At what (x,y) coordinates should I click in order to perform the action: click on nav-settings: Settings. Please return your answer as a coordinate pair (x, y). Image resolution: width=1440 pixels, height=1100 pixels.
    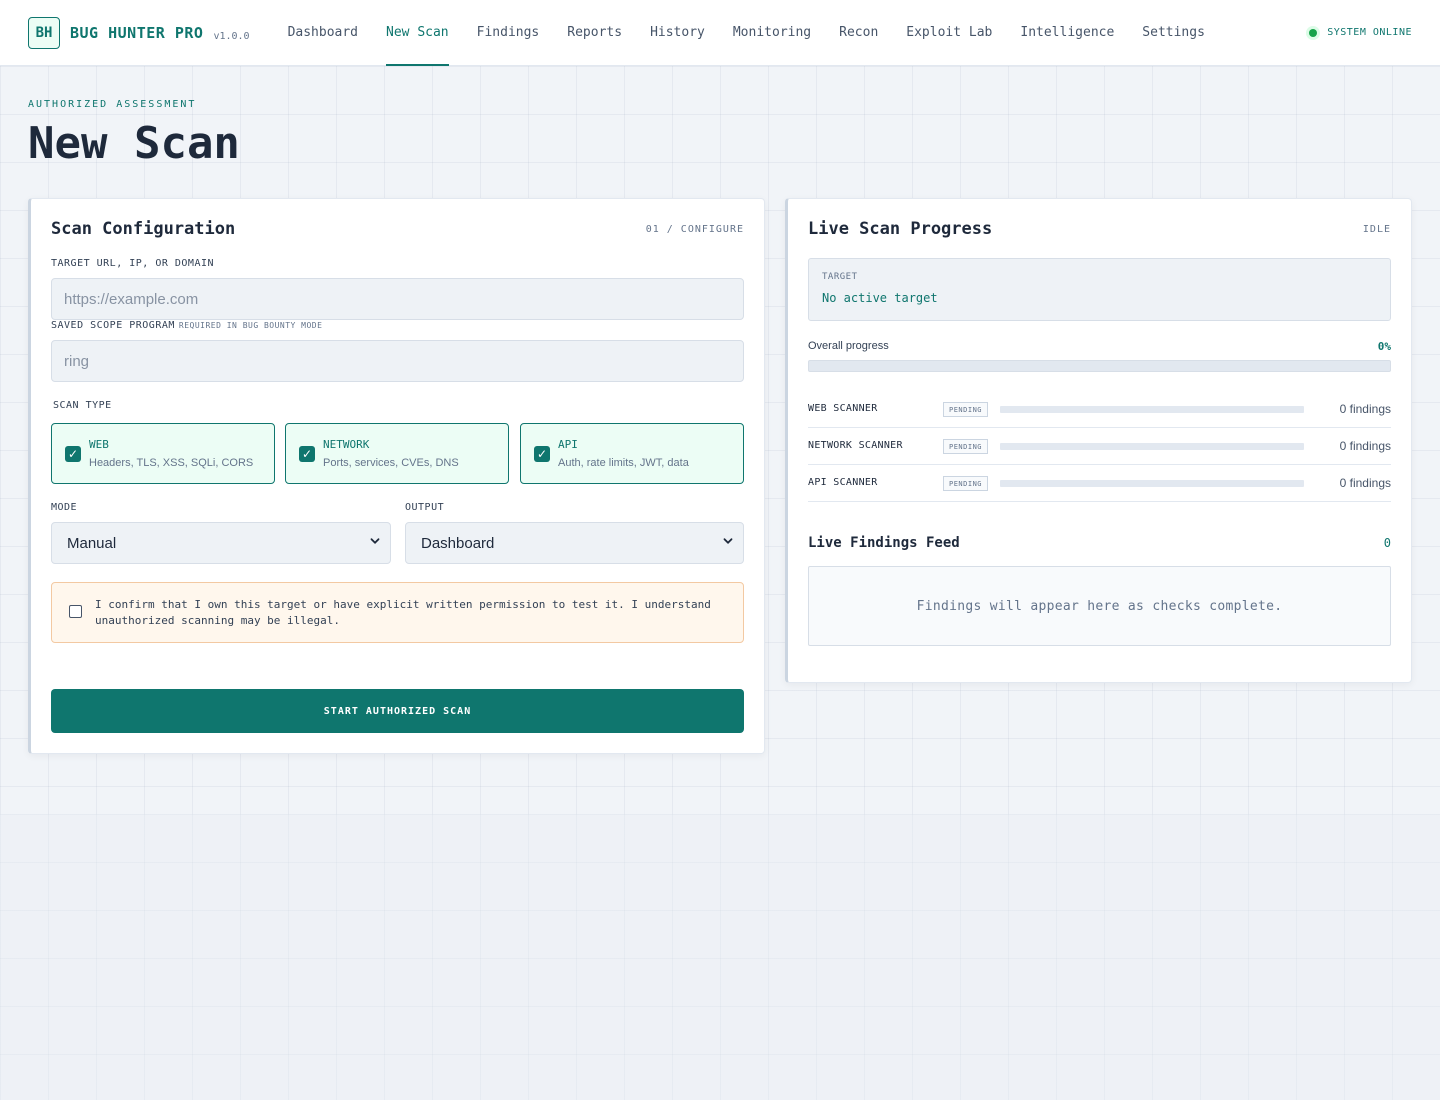
    Looking at the image, I should click on (1173, 33).